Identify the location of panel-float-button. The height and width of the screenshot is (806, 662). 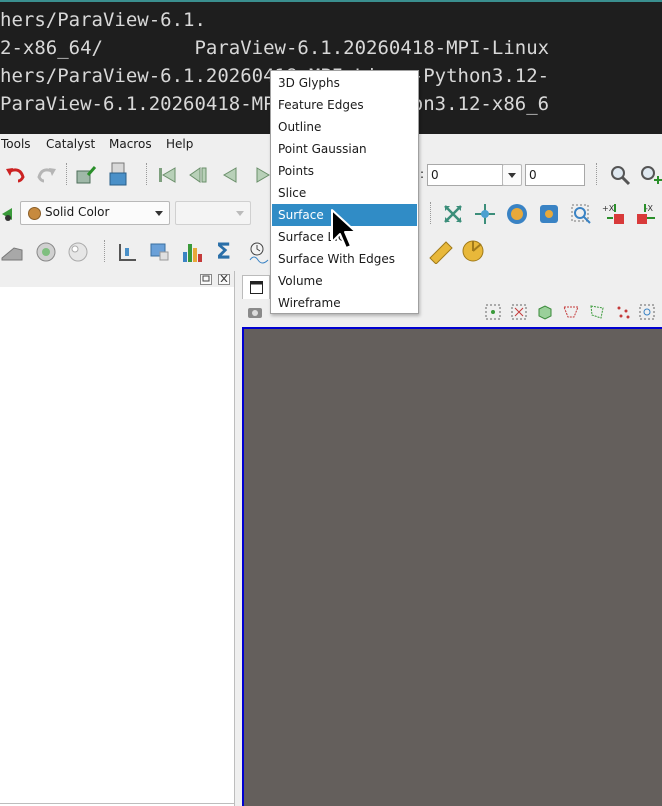
(206, 279).